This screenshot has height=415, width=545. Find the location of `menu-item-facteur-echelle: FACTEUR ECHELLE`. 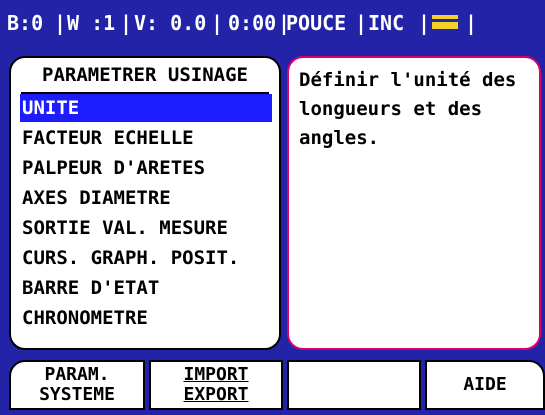

menu-item-facteur-echelle: FACTEUR ECHELLE is located at coordinates (146, 138).